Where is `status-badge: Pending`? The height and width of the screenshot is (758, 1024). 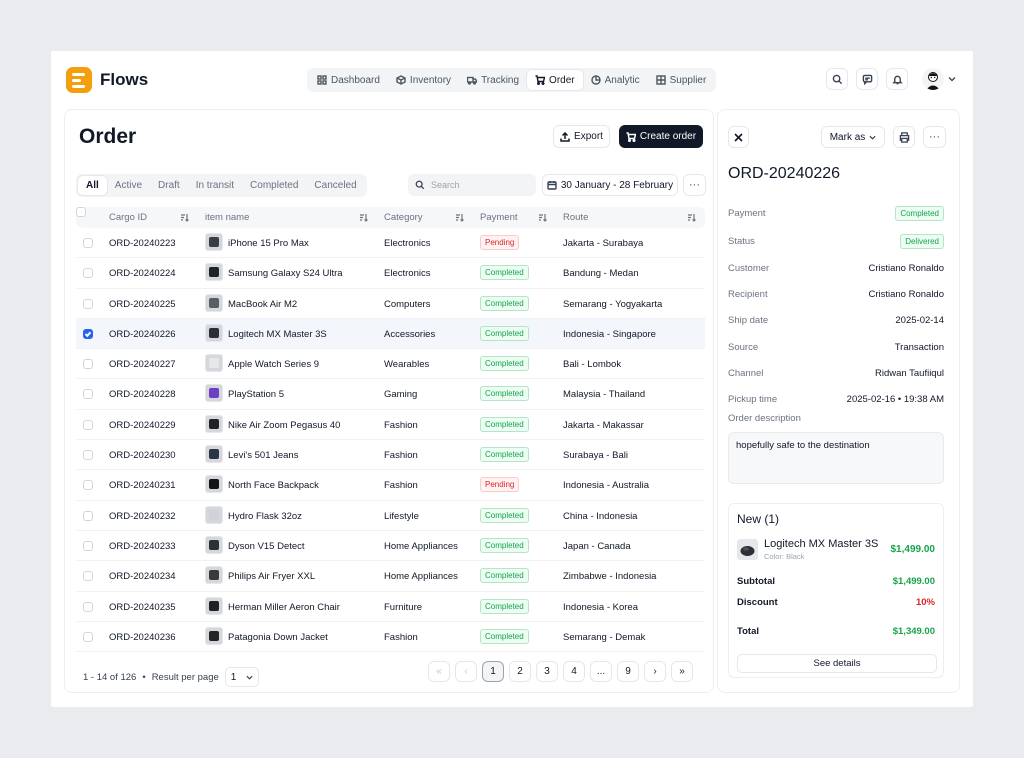 status-badge: Pending is located at coordinates (500, 242).